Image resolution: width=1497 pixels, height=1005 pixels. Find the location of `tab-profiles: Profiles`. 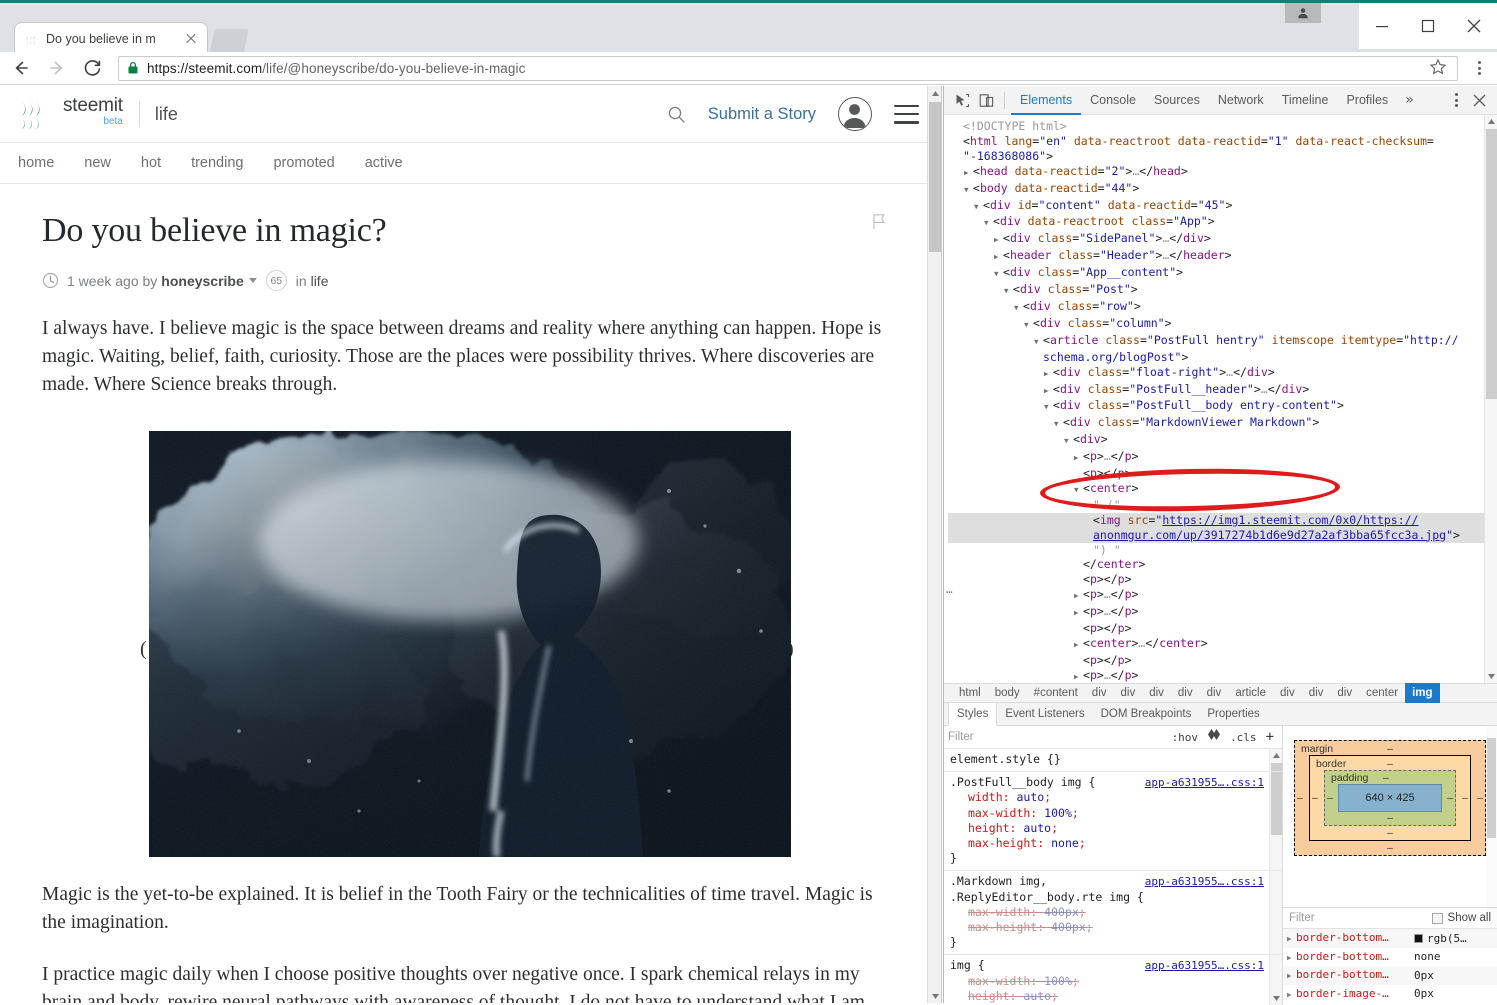

tab-profiles: Profiles is located at coordinates (1367, 100).